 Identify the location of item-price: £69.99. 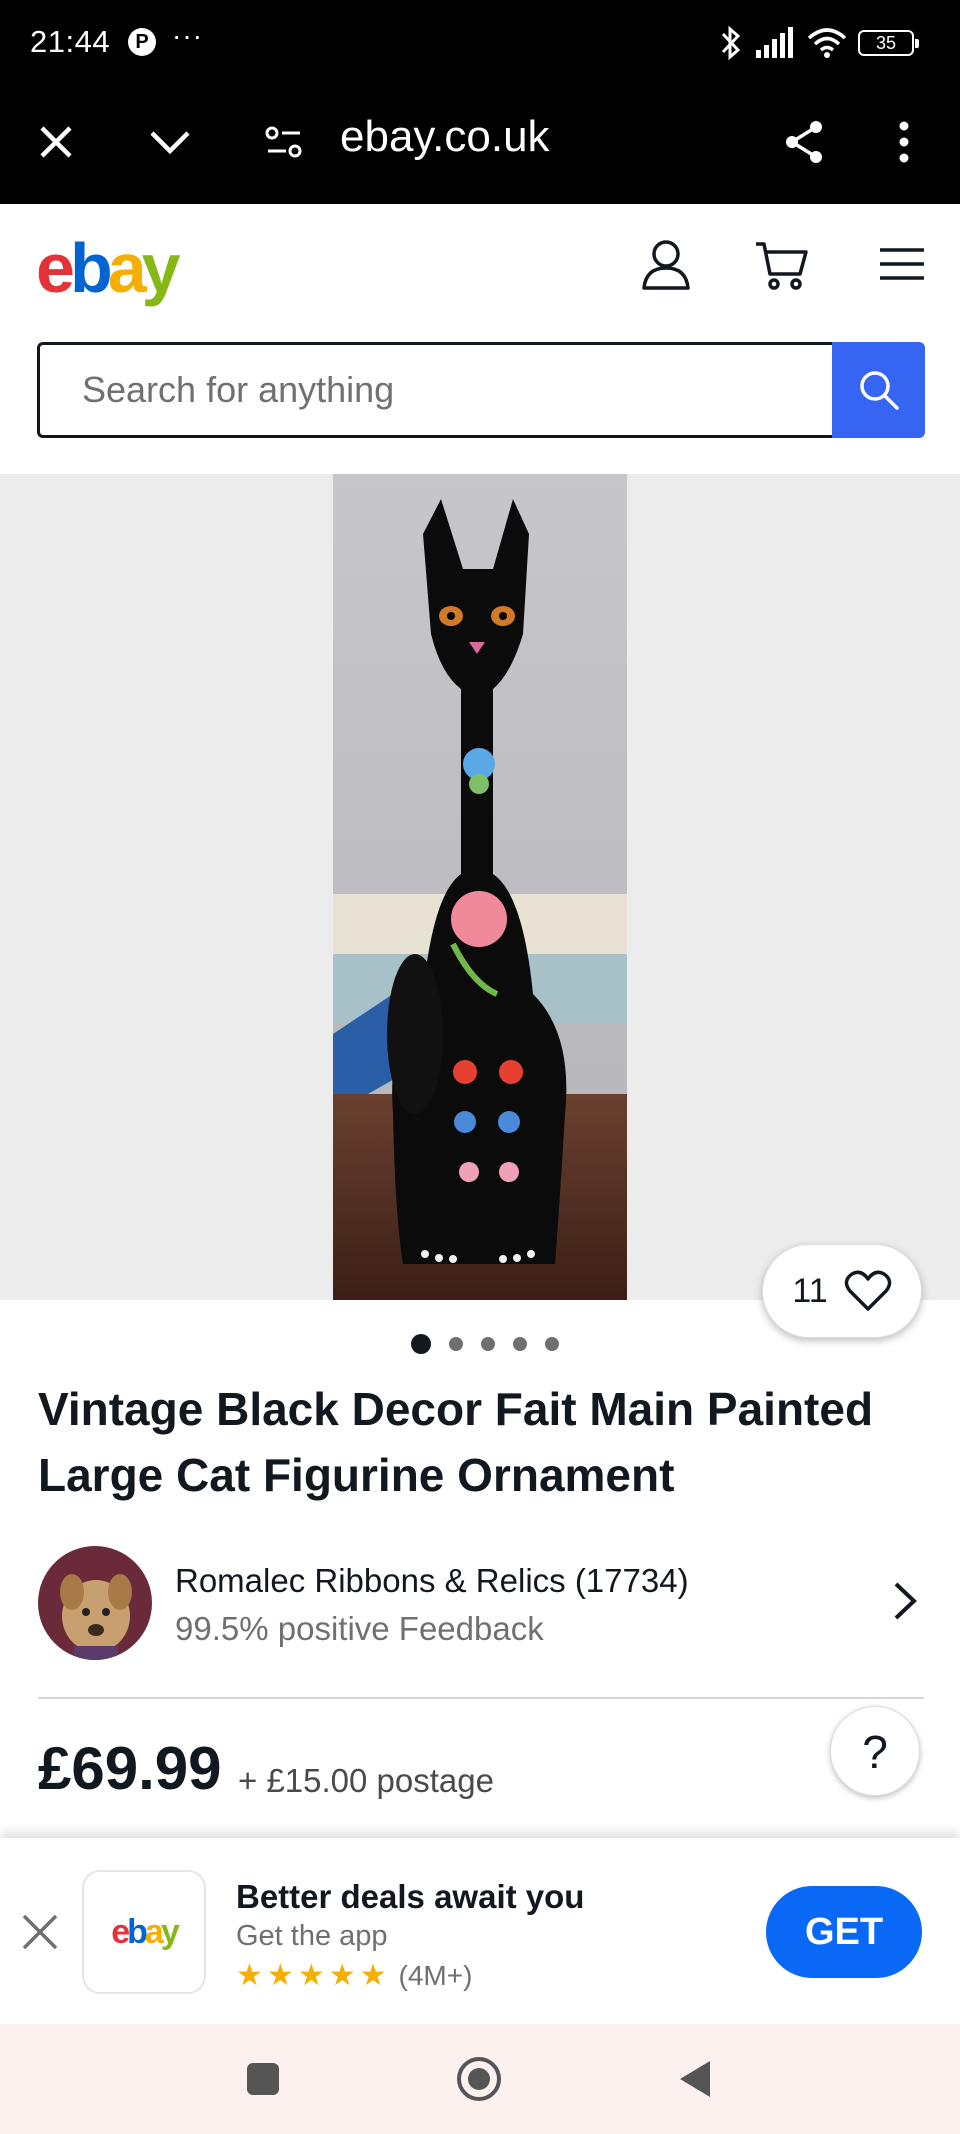
(130, 1768).